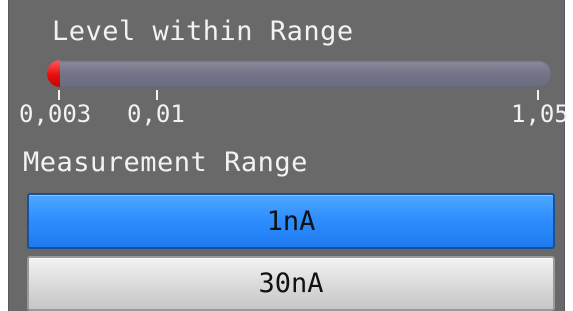 This screenshot has width=573, height=311. Describe the element at coordinates (156, 114) in the screenshot. I see `tick-label-mid: 0,01` at that location.